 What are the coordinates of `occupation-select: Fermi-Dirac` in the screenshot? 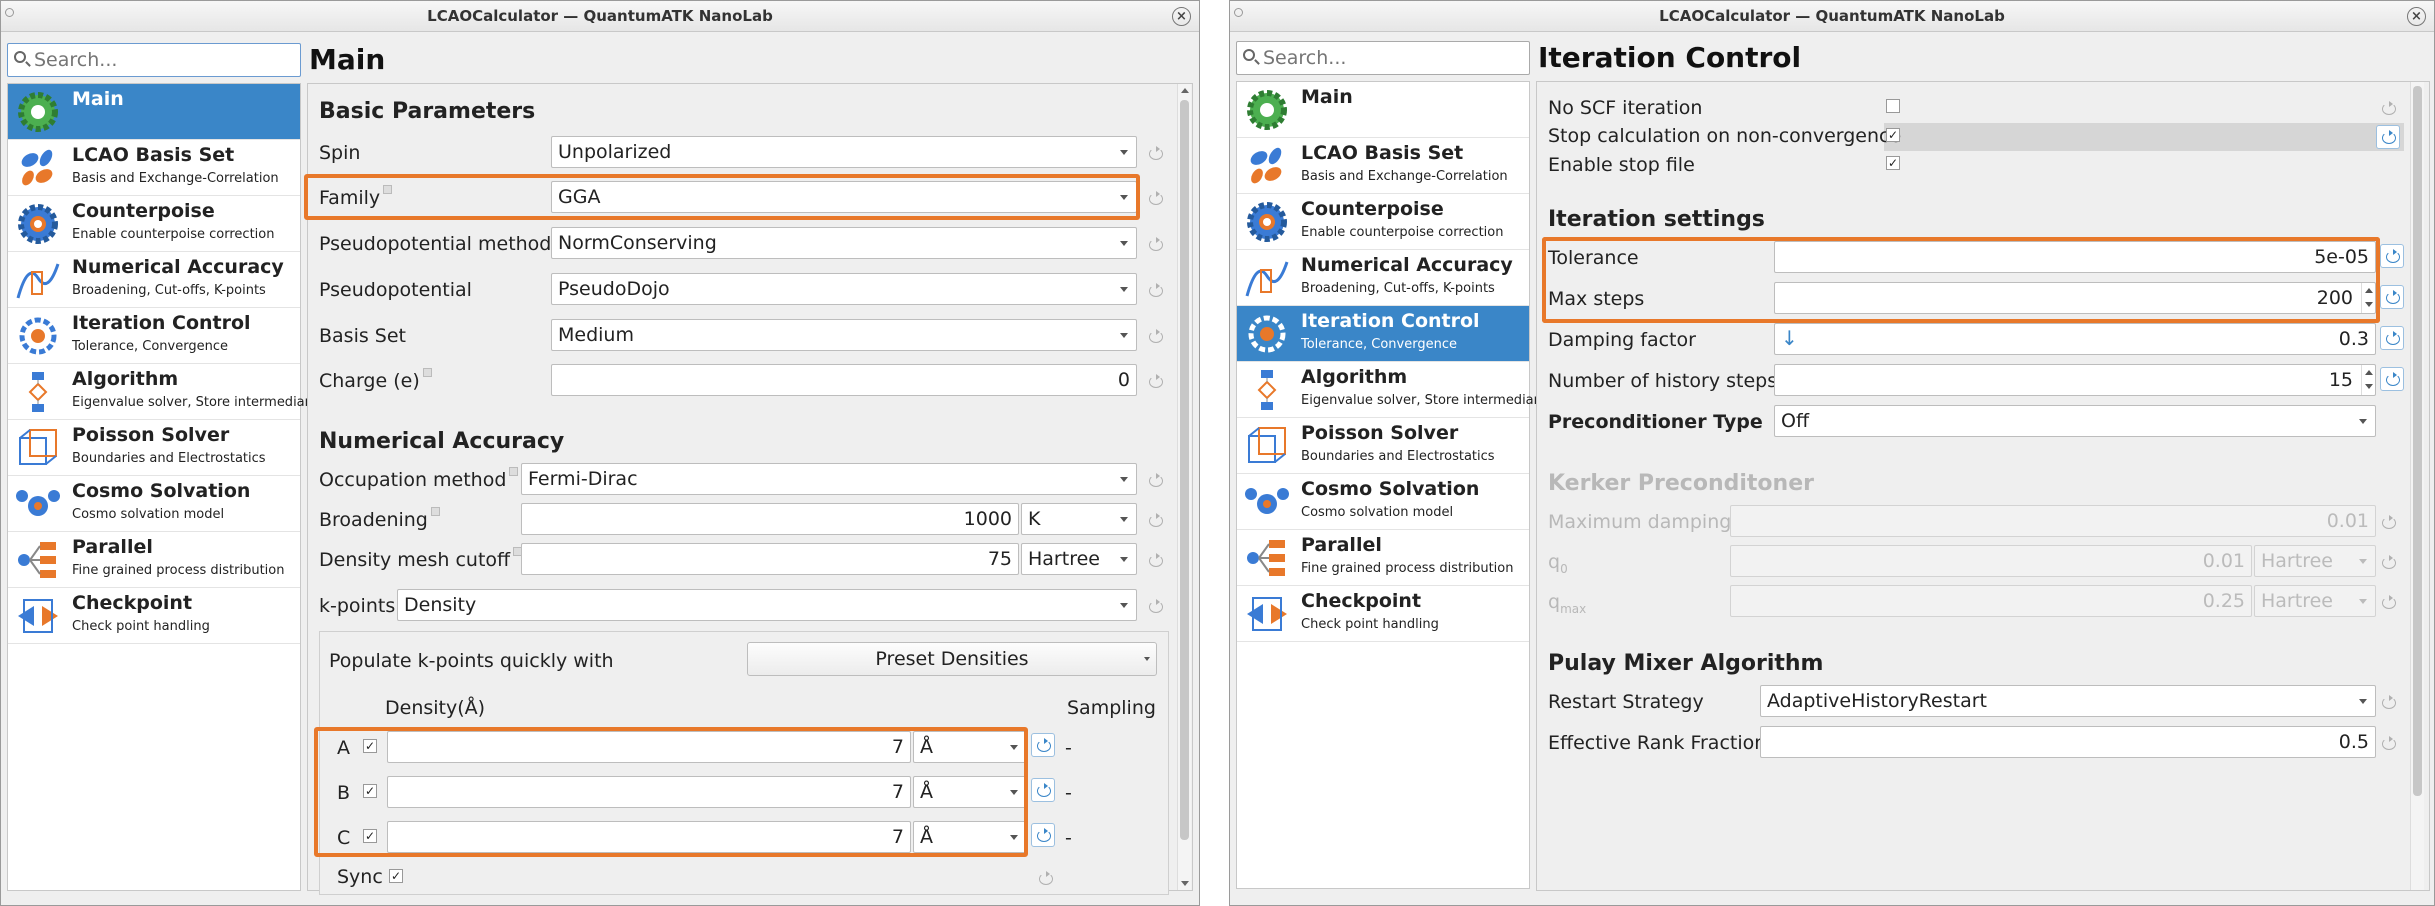 It's located at (829, 479).